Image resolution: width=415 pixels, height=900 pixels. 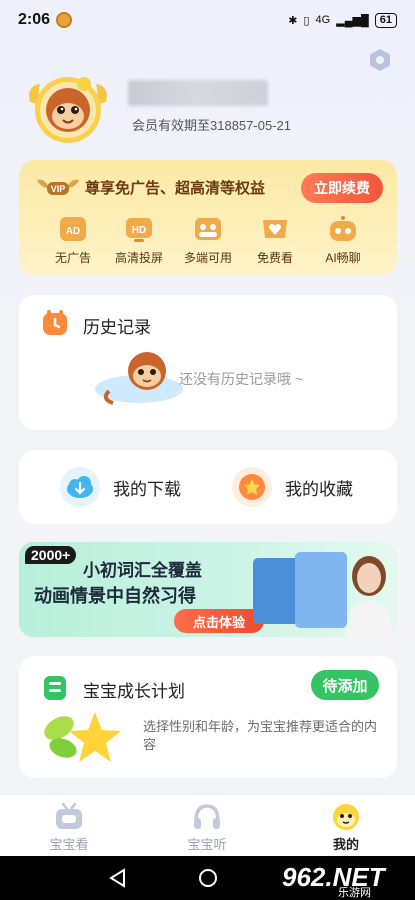 I want to click on perk-label: AI畅聊, so click(x=343, y=258).